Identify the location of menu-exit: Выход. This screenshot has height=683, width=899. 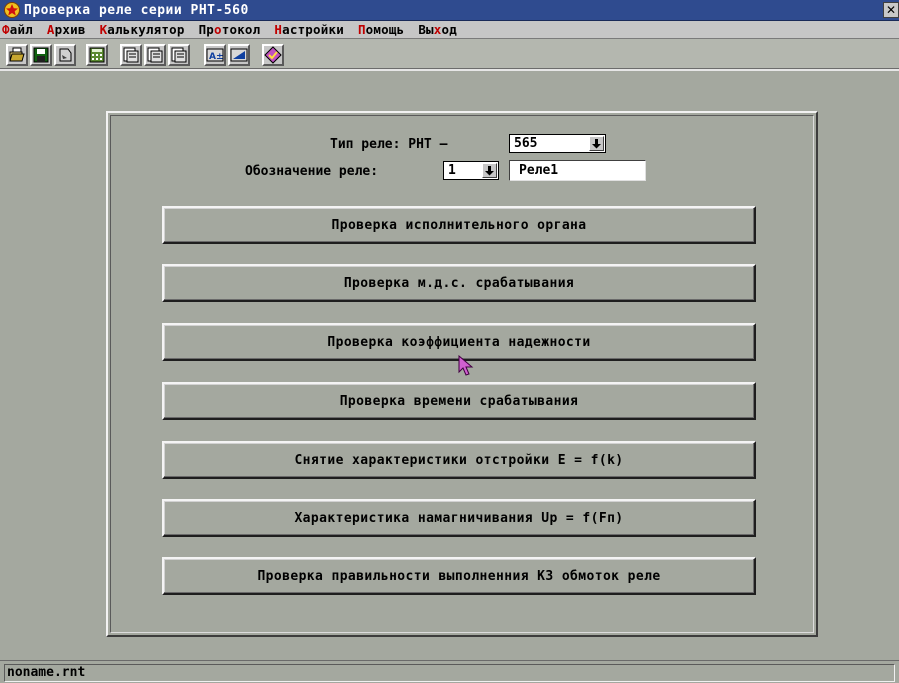
(437, 29).